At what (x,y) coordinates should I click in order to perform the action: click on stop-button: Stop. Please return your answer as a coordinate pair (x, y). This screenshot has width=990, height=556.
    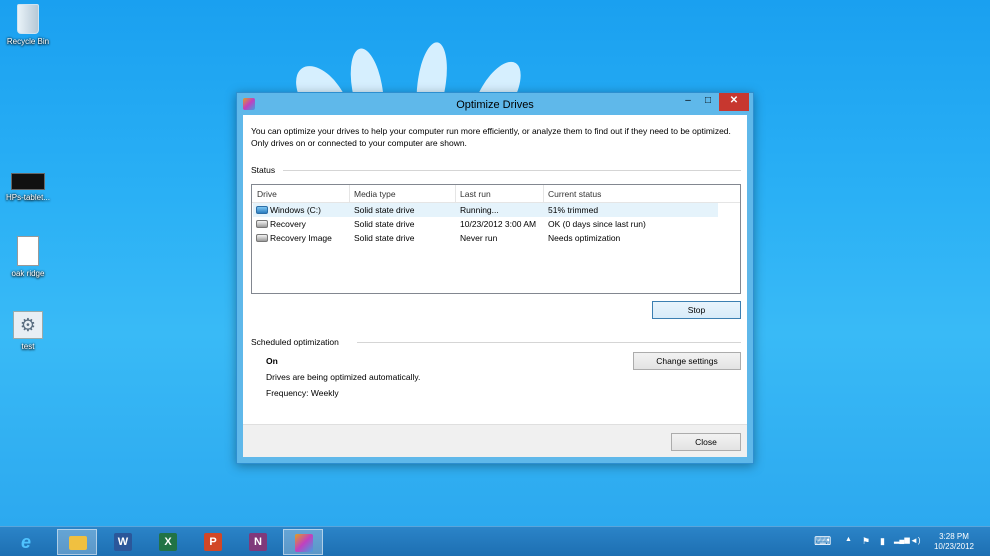
    Looking at the image, I should click on (696, 310).